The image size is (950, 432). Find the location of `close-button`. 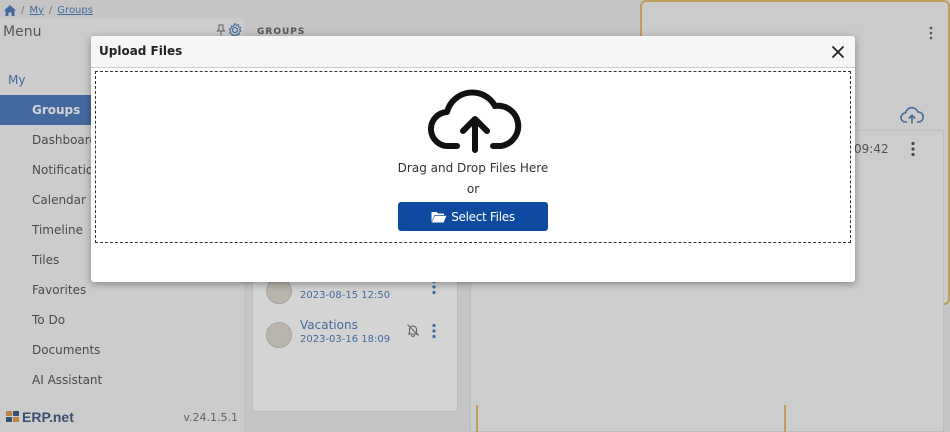

close-button is located at coordinates (838, 52).